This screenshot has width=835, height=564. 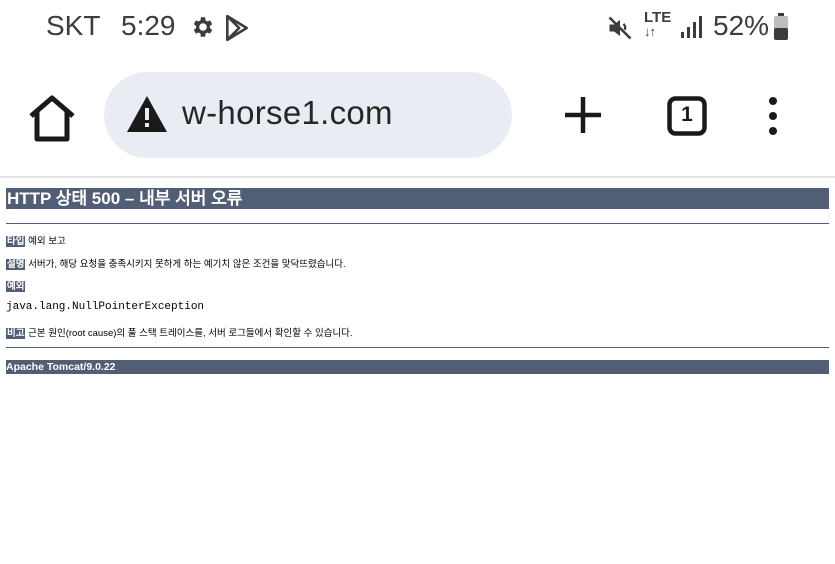 What do you see at coordinates (203, 27) in the screenshot?
I see `settings-icon` at bounding box center [203, 27].